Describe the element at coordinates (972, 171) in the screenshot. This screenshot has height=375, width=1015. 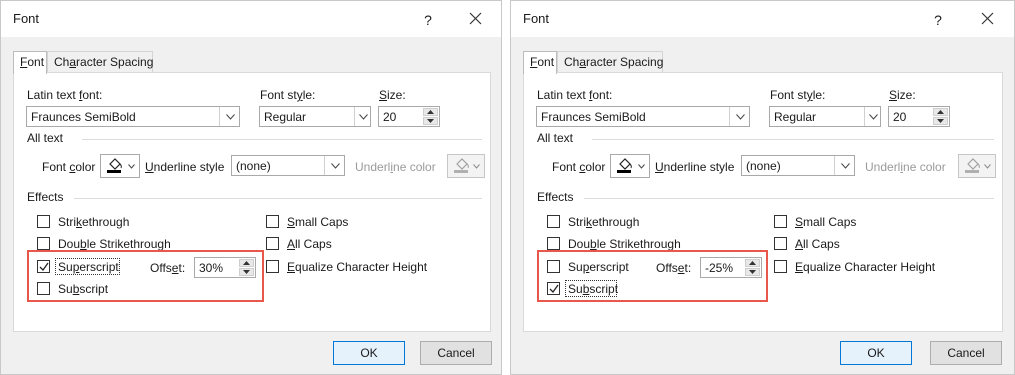
I see `underline-color-swatch` at that location.